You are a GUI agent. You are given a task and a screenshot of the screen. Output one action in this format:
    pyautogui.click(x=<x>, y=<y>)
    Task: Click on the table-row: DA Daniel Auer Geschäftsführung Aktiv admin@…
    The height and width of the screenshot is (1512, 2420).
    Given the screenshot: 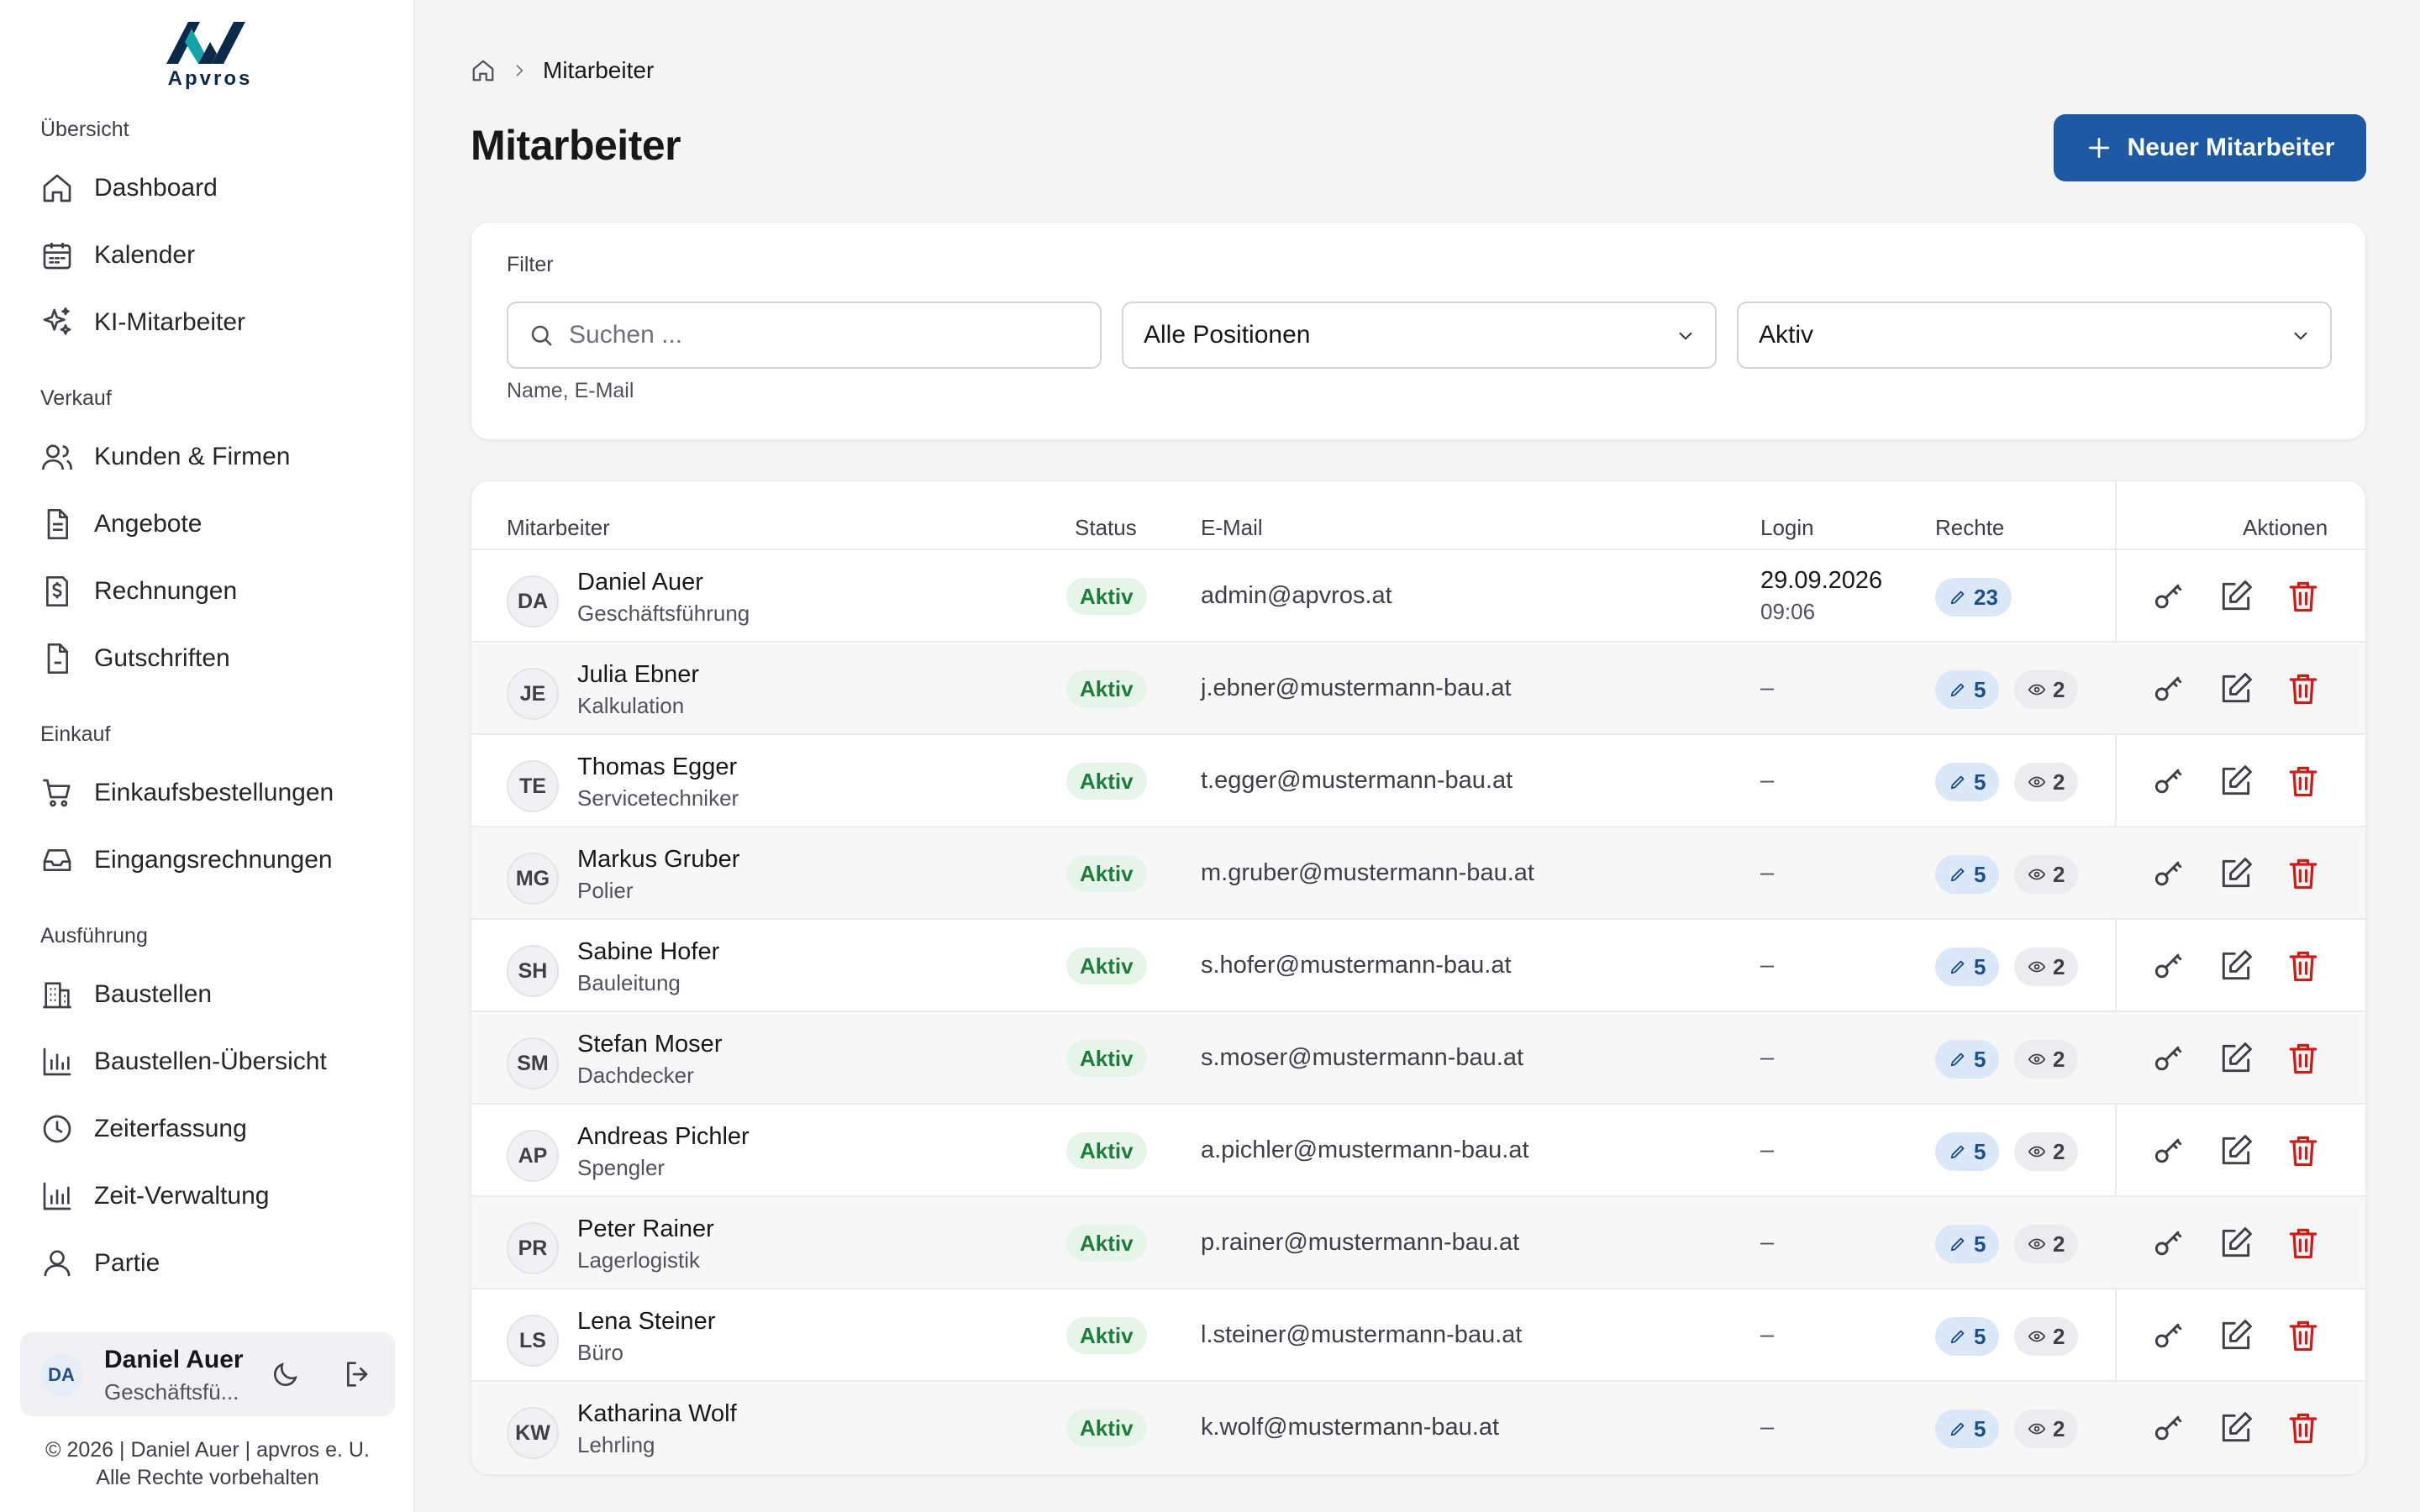 What is the action you would take?
    pyautogui.click(x=1418, y=596)
    